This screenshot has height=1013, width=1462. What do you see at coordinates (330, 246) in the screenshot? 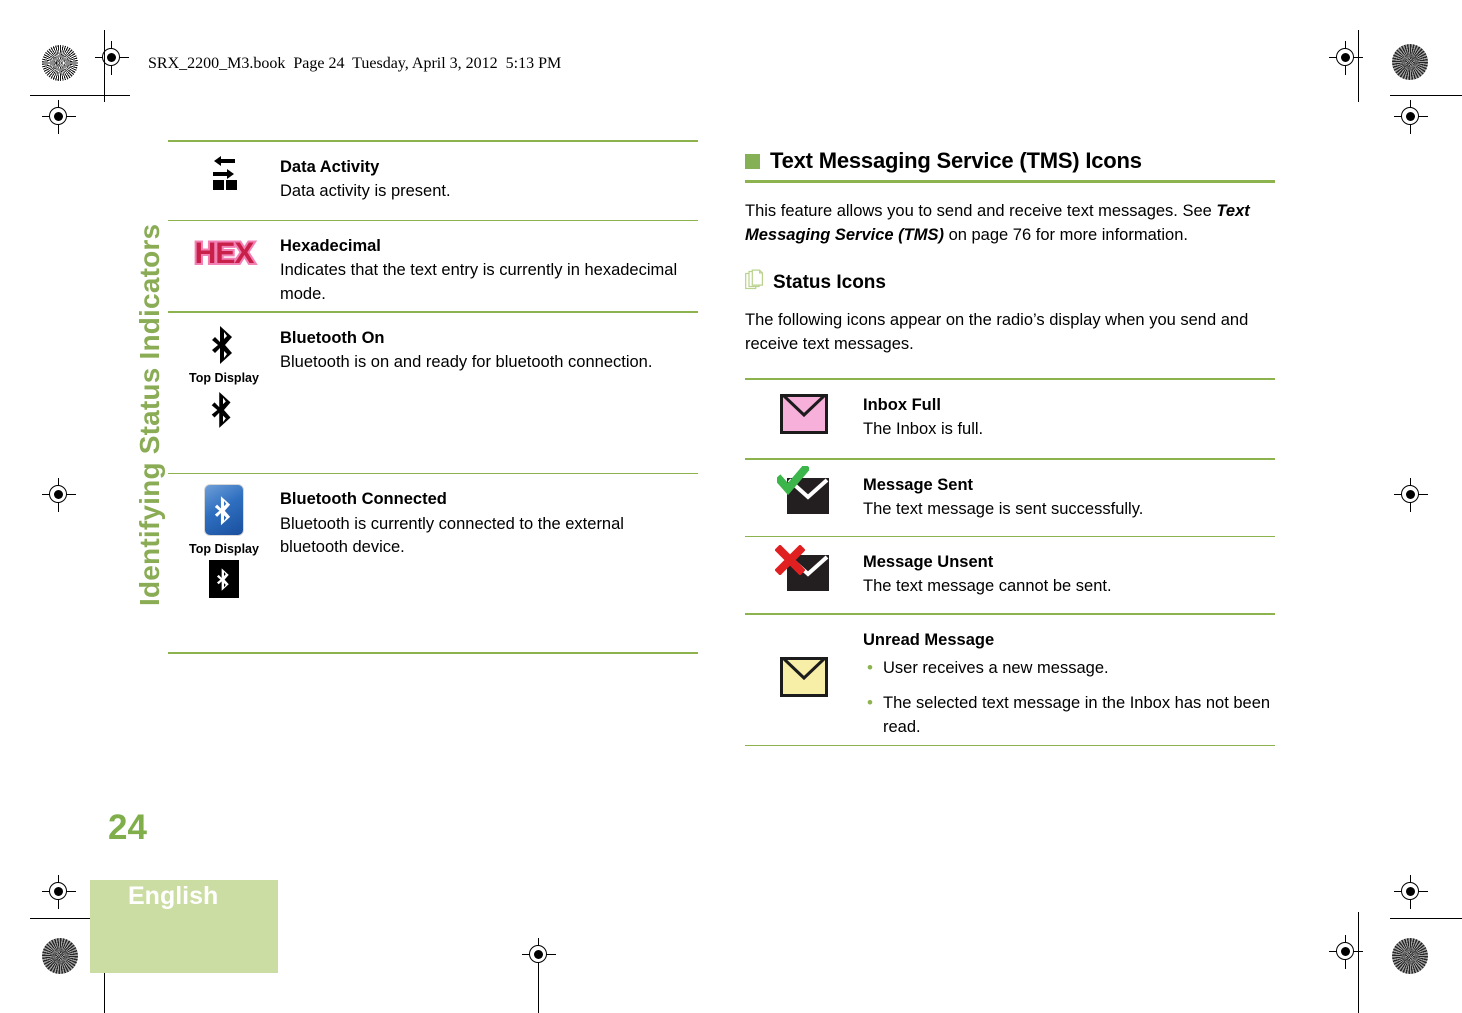
I see `row-title: Hexadecimal` at bounding box center [330, 246].